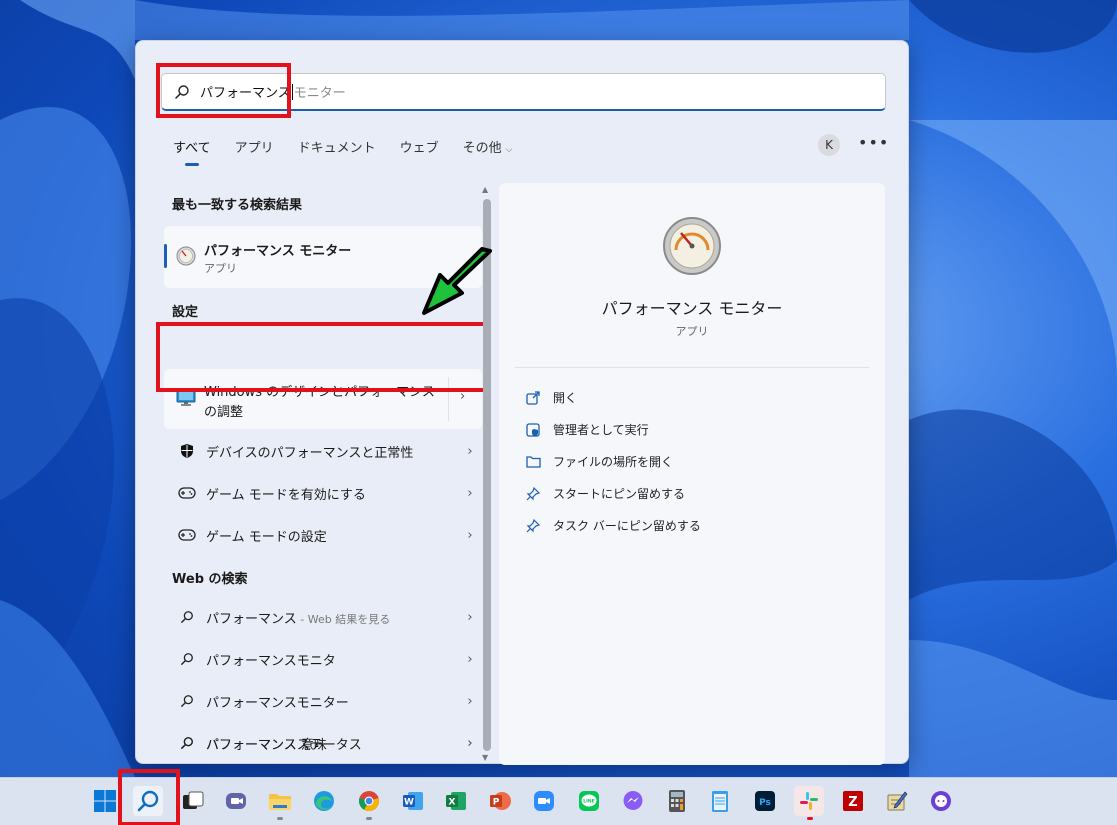 The height and width of the screenshot is (825, 1117). I want to click on start-icon, so click(105, 801).